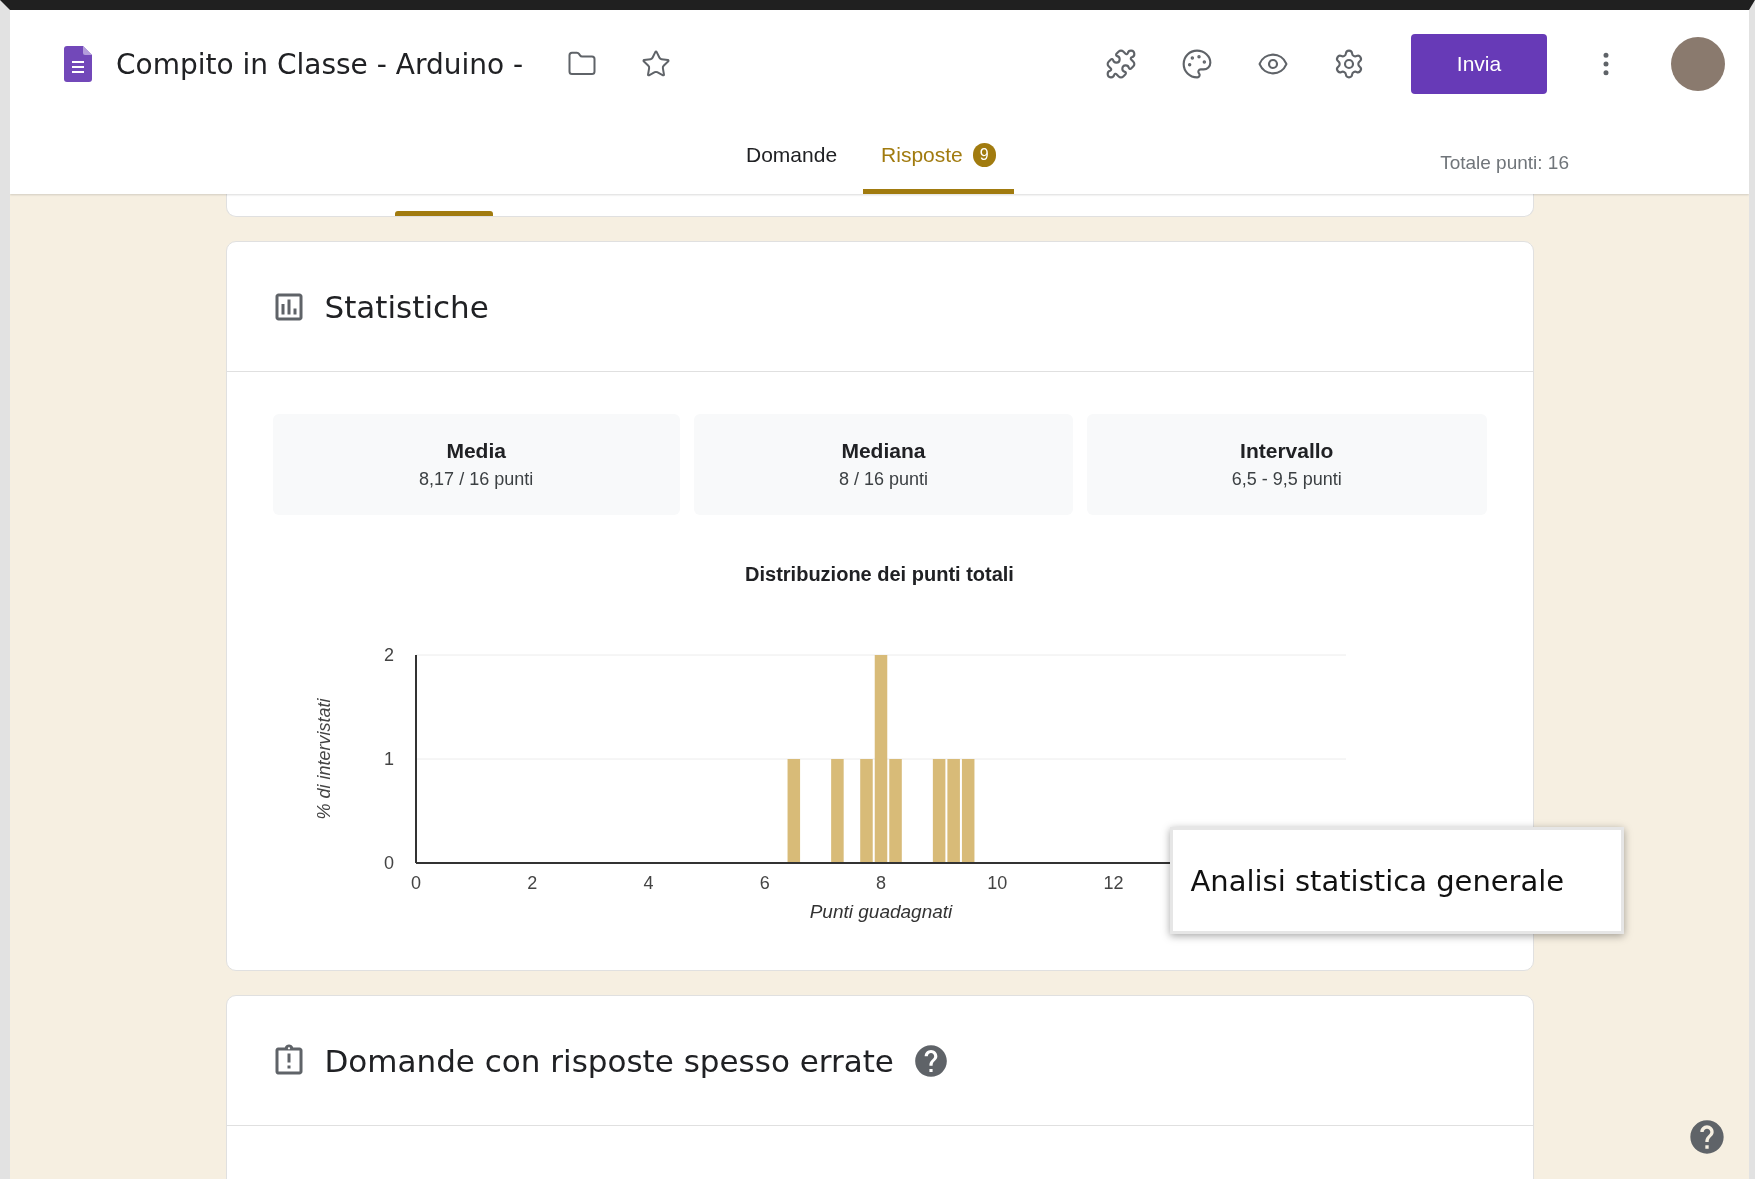  I want to click on count-badge: 9, so click(984, 154).